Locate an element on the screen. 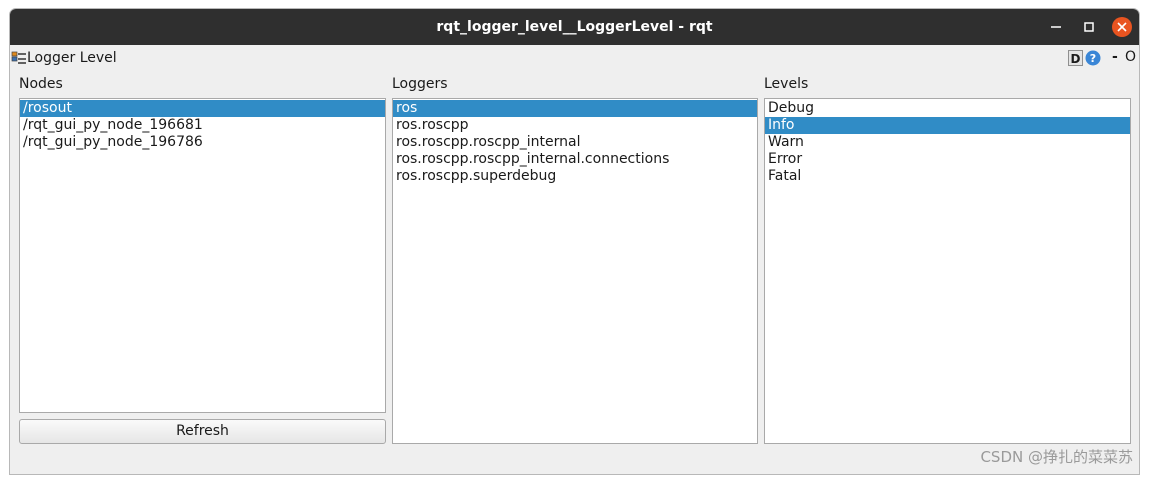 This screenshot has height=485, width=1150. level-list-item: Error is located at coordinates (947, 159).